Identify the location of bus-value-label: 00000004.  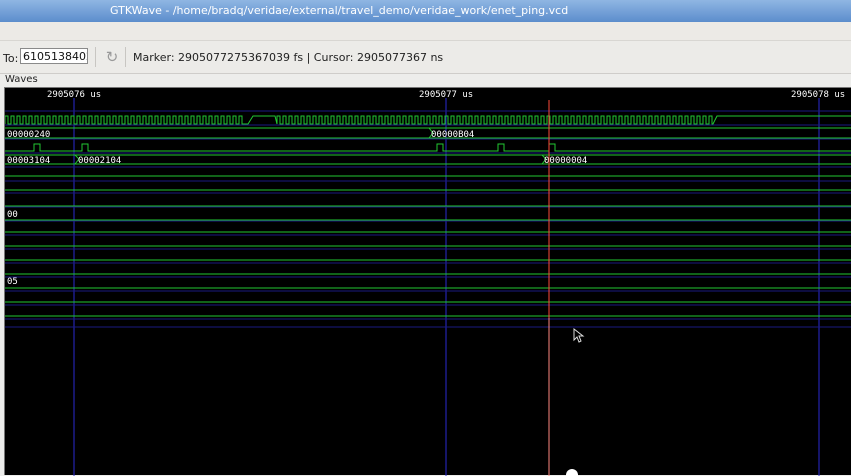
(565, 161).